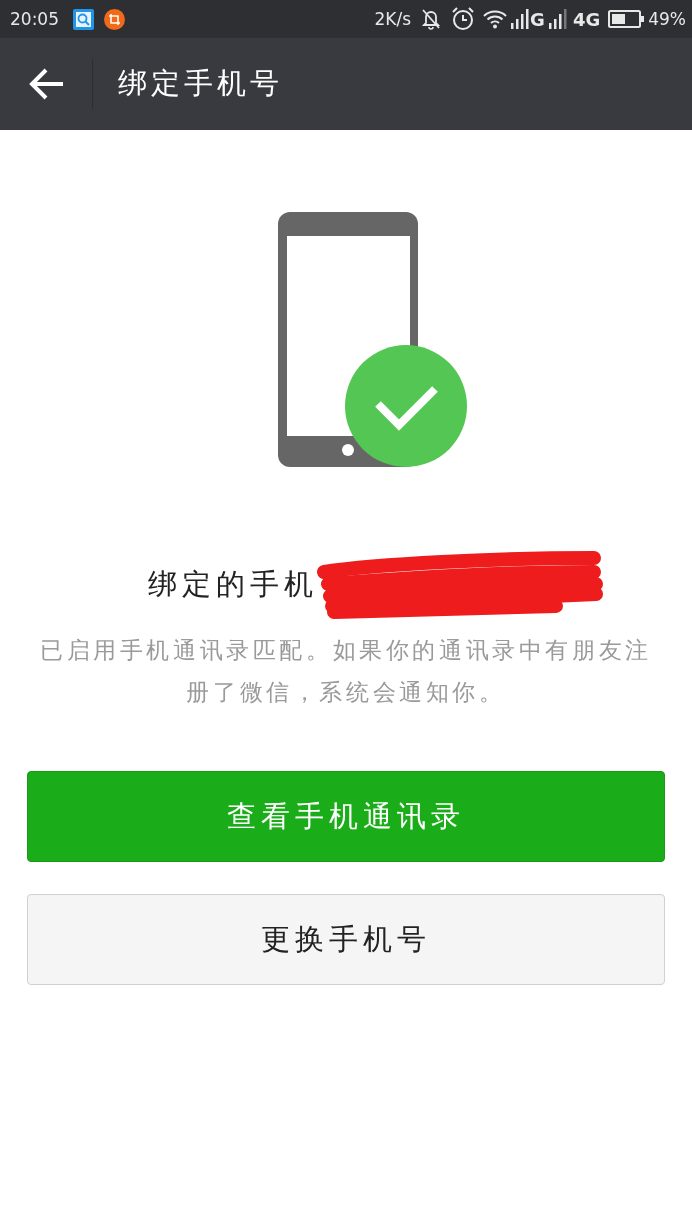 Image resolution: width=692 pixels, height=1230 pixels. Describe the element at coordinates (83, 19) in the screenshot. I see `magnifier-app-icon` at that location.